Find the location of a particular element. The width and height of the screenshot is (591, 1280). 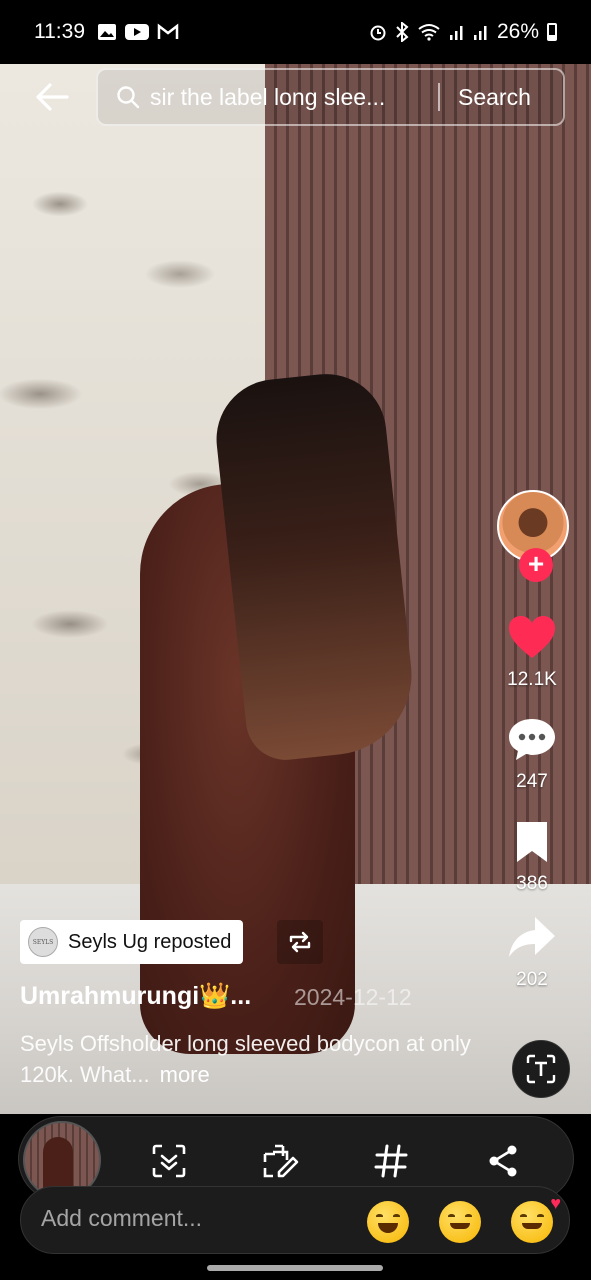

alarm-icon is located at coordinates (378, 33).